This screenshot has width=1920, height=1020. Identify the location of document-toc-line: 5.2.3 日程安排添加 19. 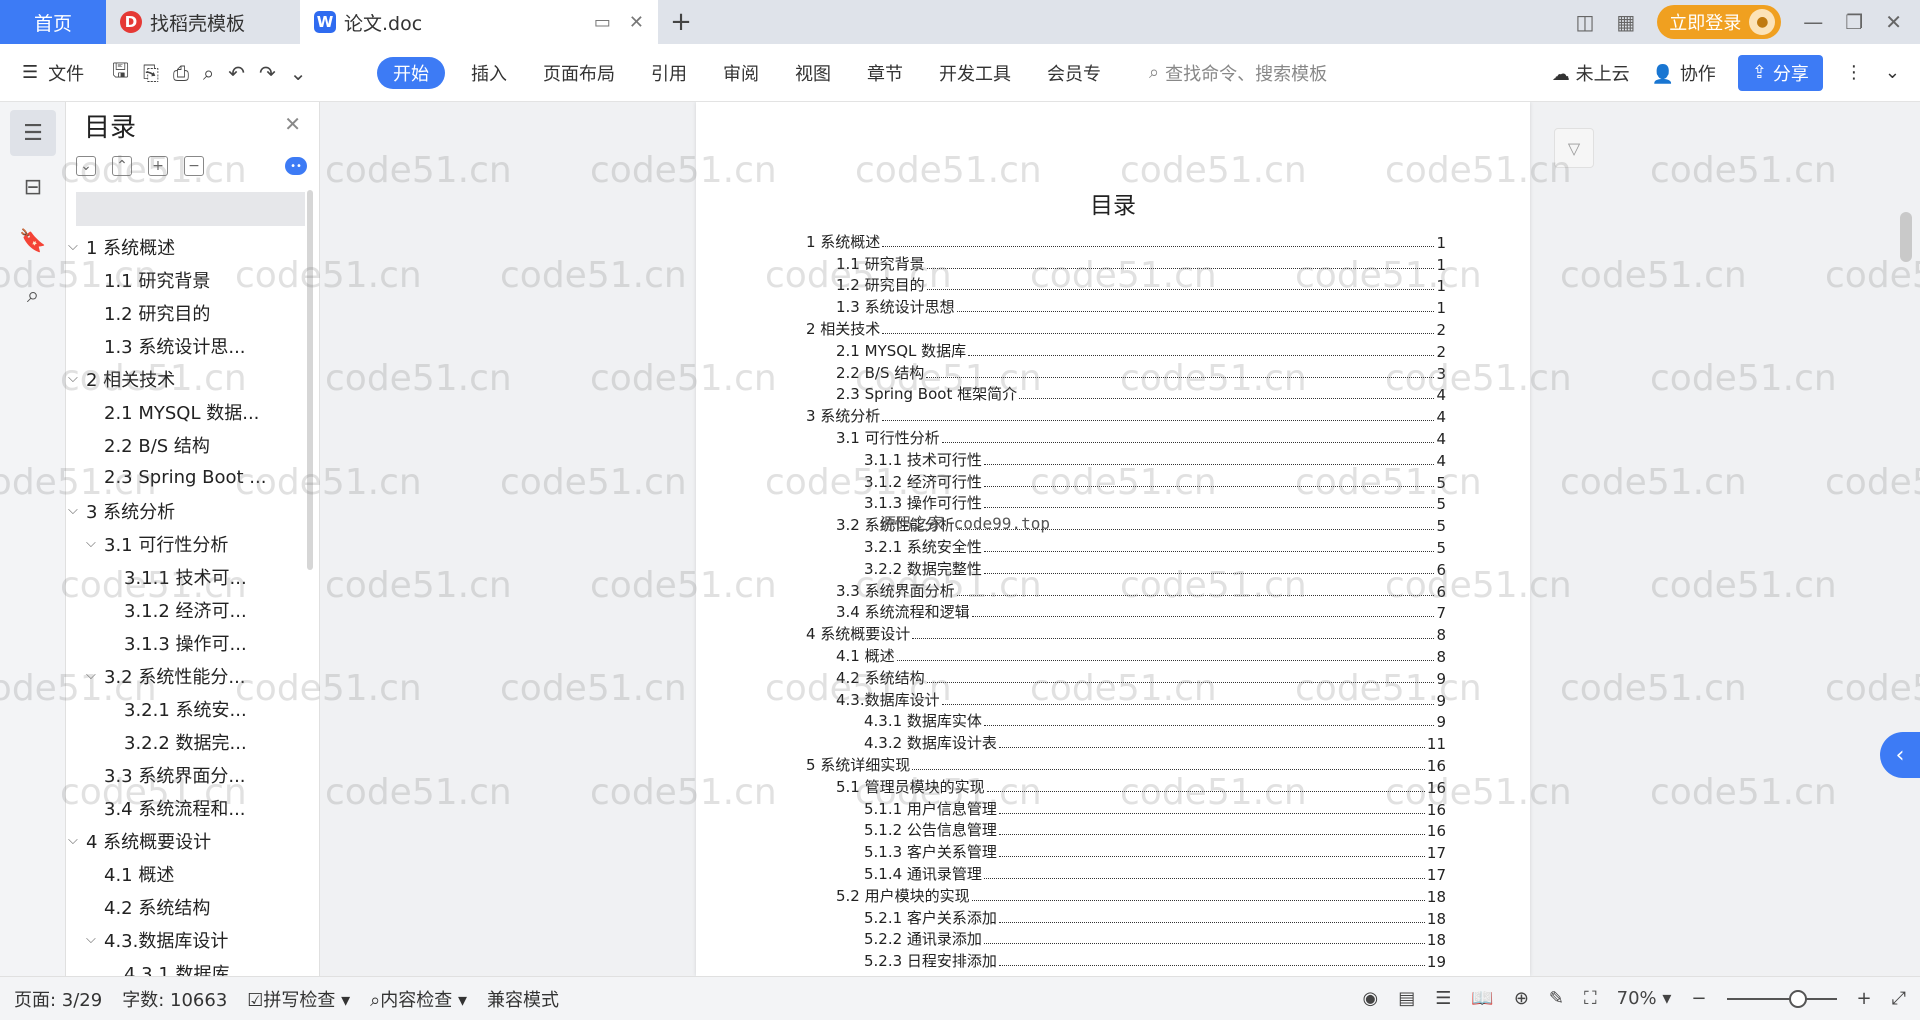
(1126, 960).